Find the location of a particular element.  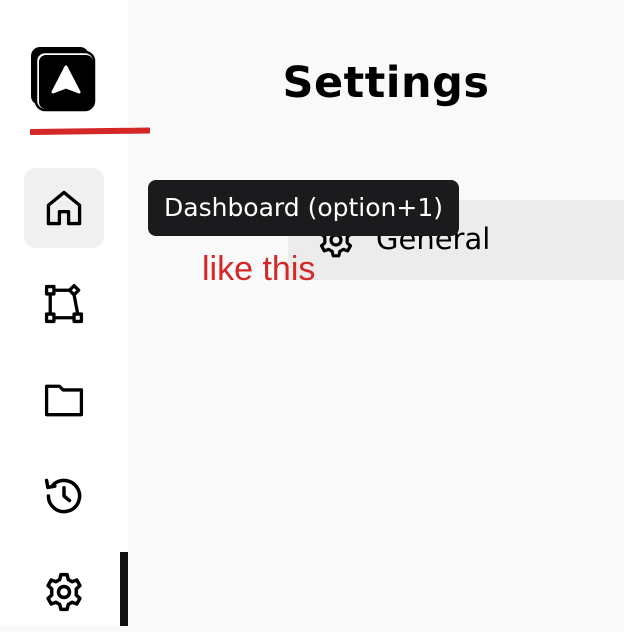

gear-icon is located at coordinates (64, 592).